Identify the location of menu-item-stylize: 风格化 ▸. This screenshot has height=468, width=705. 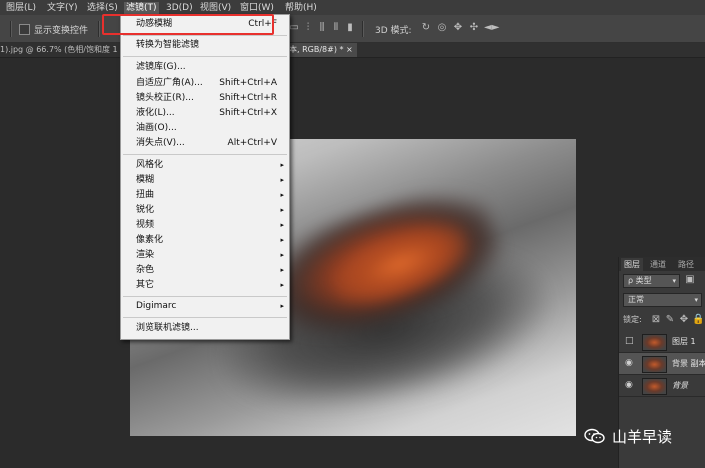
(205, 165).